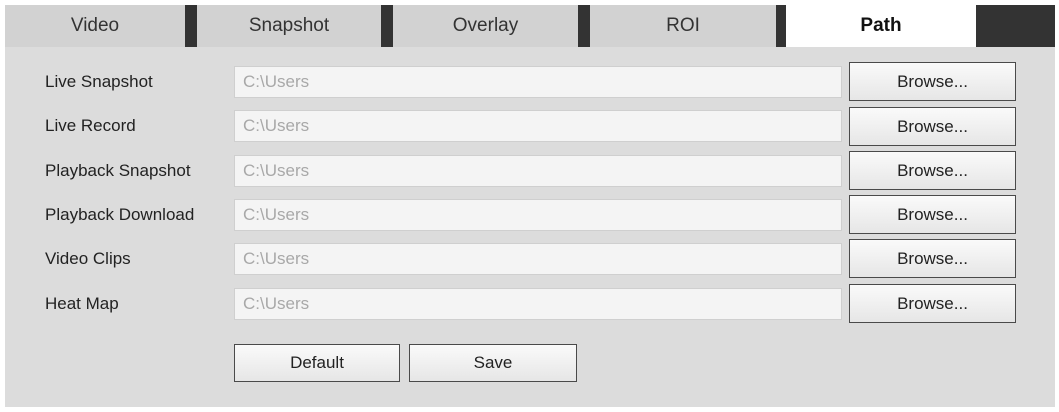 The width and height of the screenshot is (1059, 412). What do you see at coordinates (493, 363) in the screenshot?
I see `save-button: Save` at bounding box center [493, 363].